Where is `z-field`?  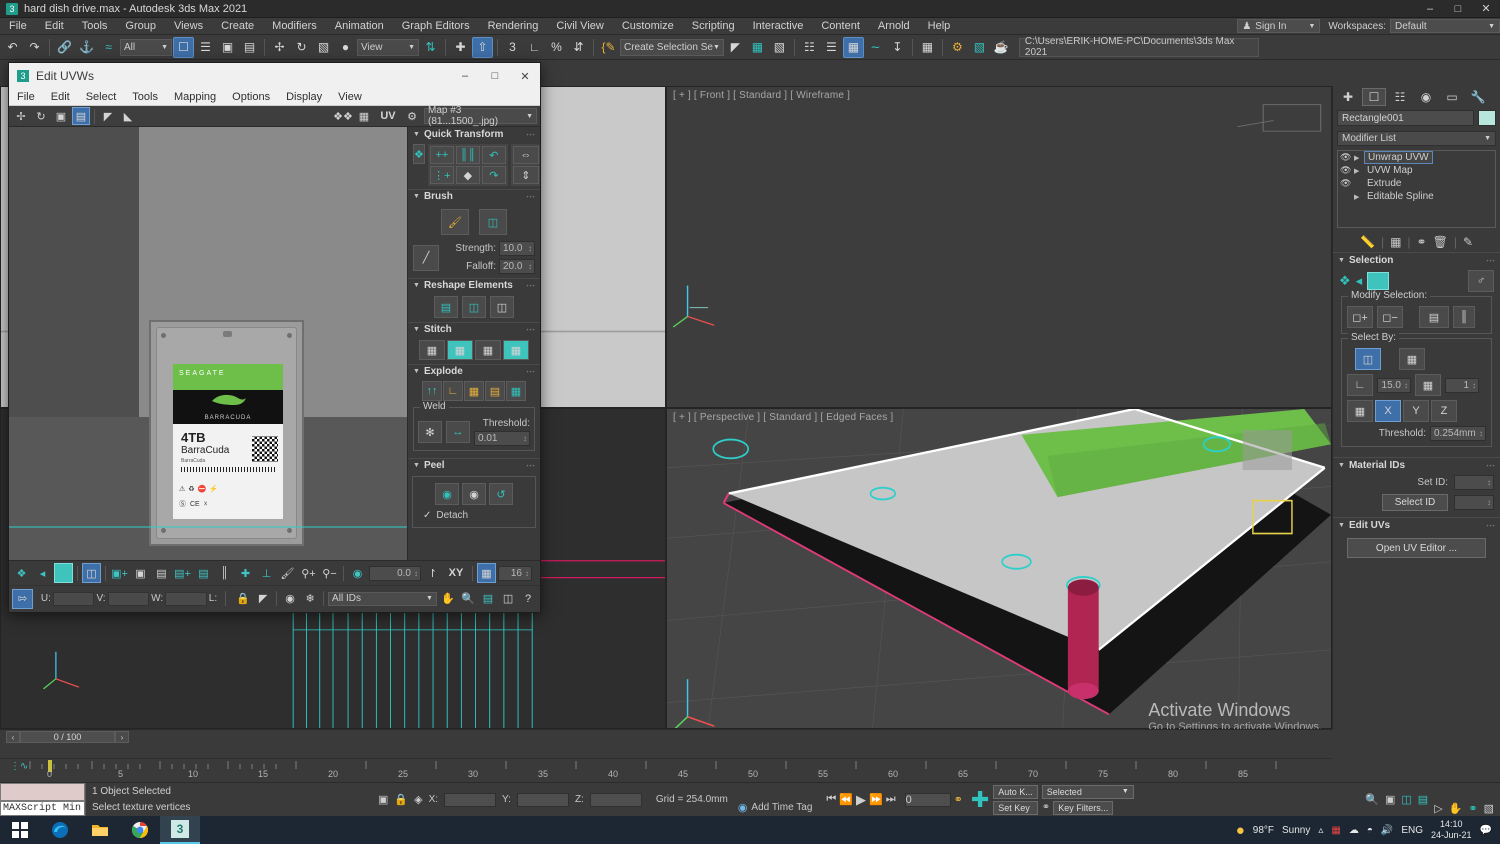
z-field is located at coordinates (615, 799).